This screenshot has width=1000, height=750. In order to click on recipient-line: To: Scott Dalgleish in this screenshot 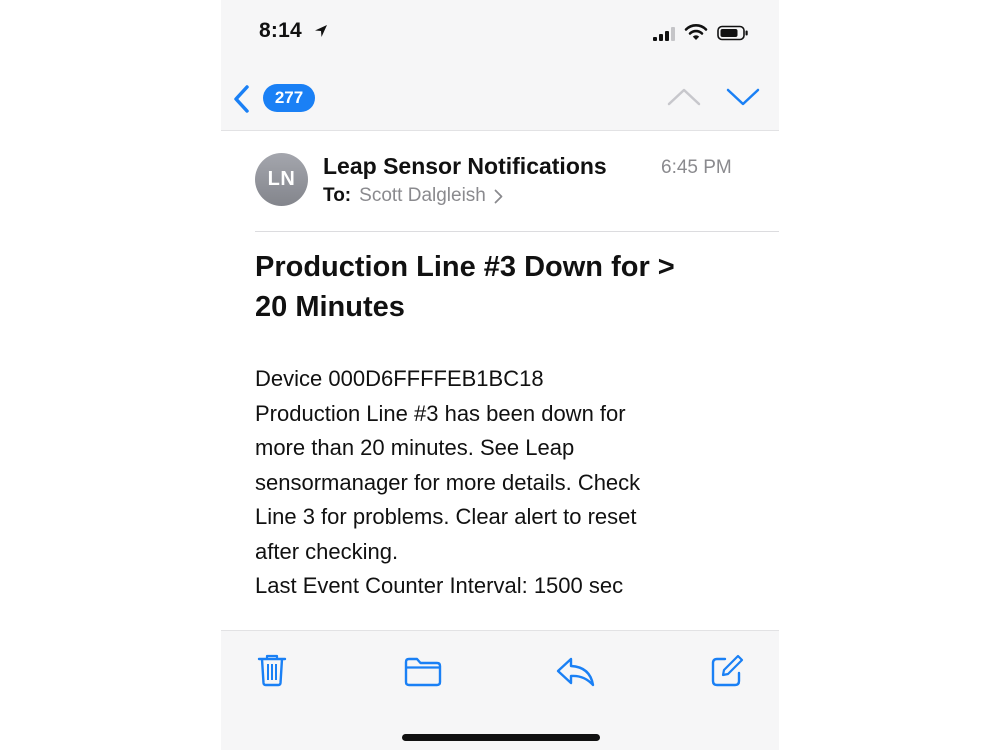, I will do `click(413, 196)`.